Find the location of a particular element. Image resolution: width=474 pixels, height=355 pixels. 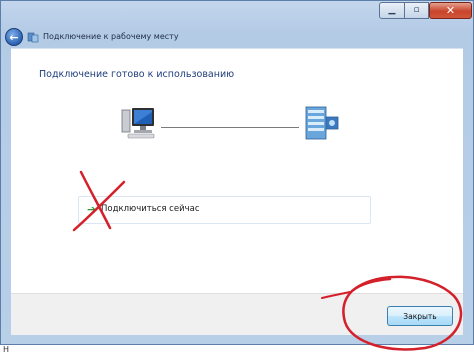

back-arrow-icon: ← is located at coordinates (14, 37).